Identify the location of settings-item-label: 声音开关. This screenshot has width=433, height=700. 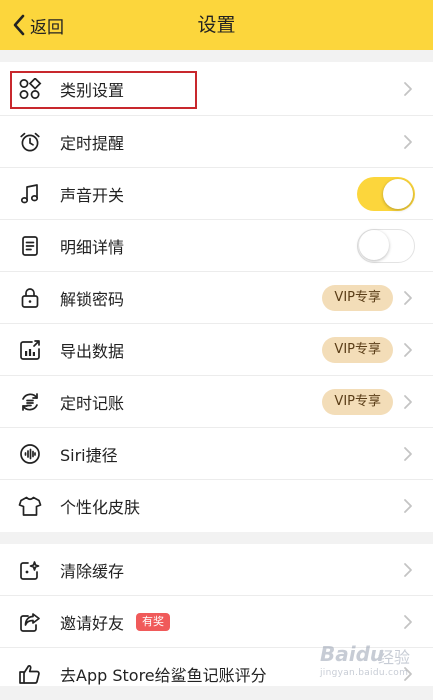
(92, 195).